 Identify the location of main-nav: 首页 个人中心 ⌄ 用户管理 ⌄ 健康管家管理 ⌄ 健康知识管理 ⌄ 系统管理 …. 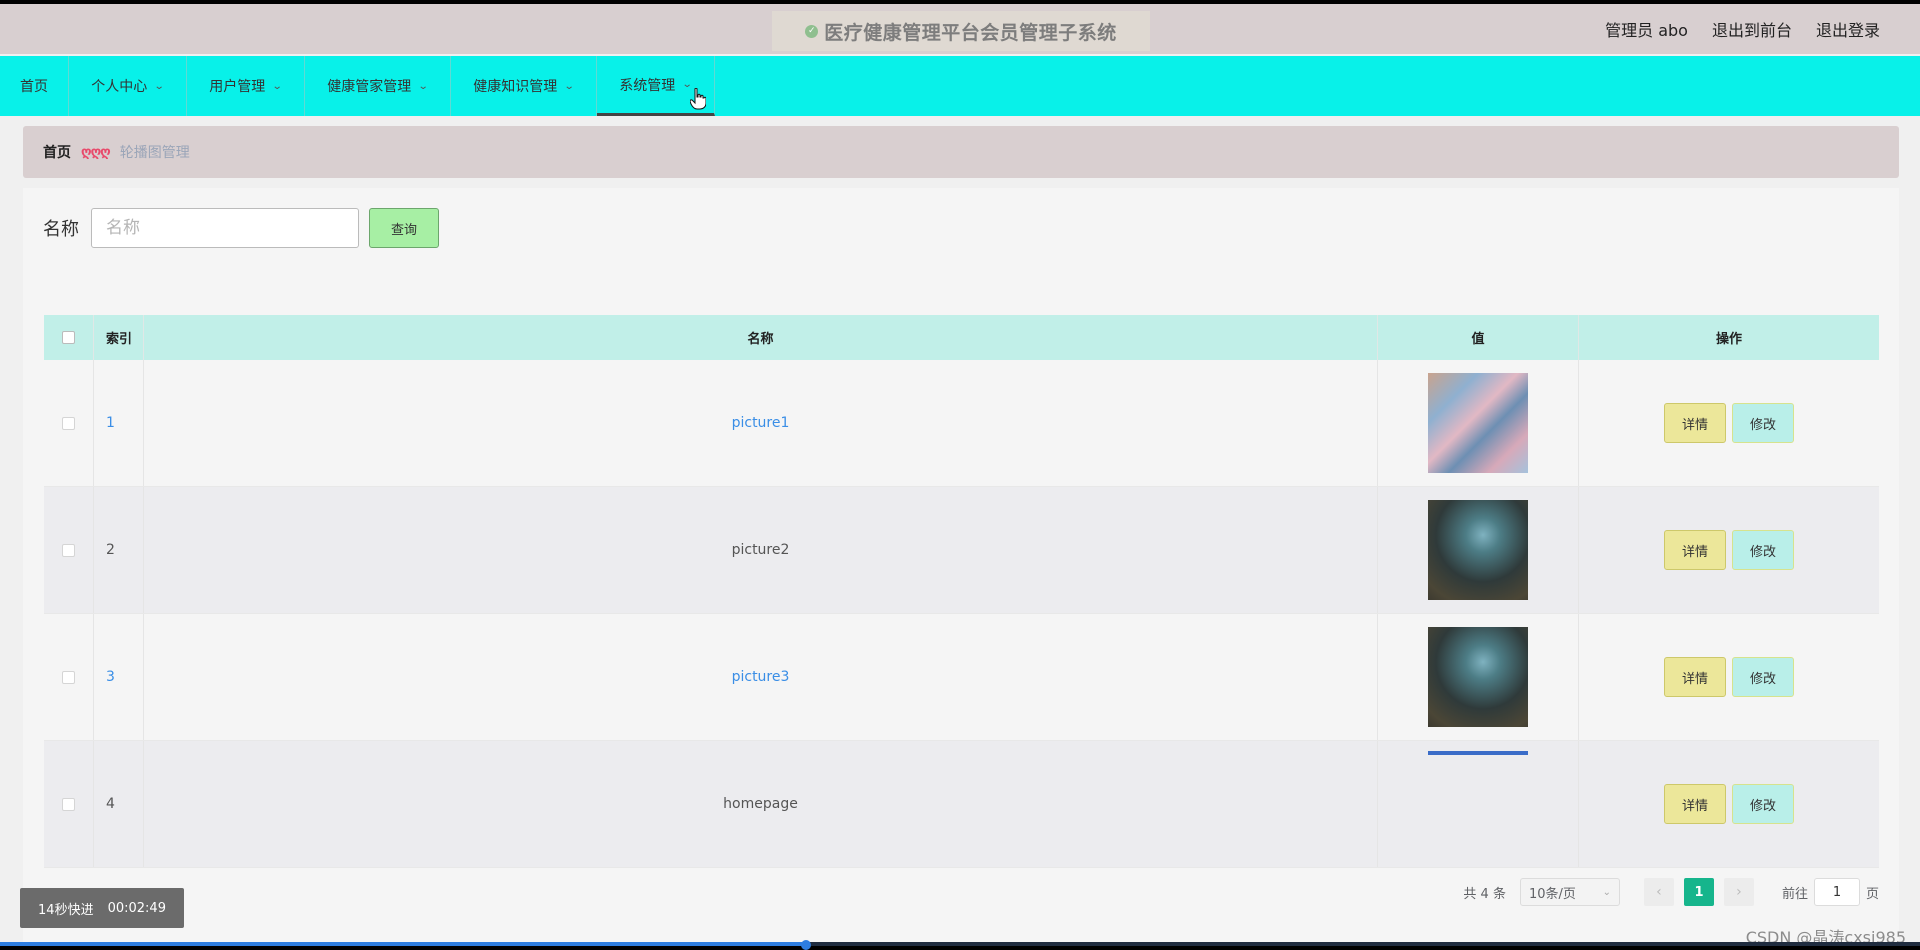
(960, 86).